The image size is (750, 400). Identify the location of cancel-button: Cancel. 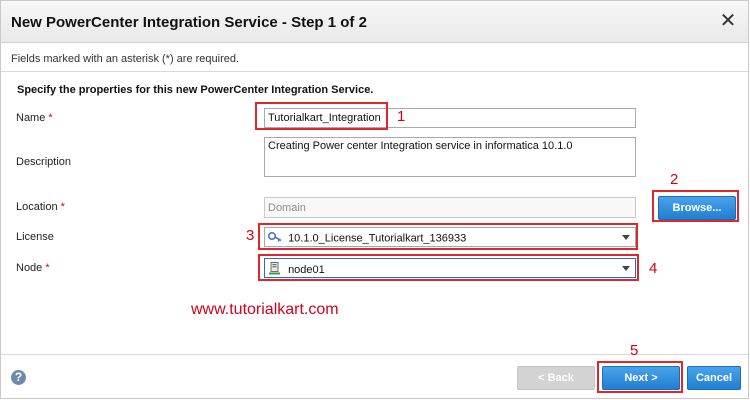
(714, 378).